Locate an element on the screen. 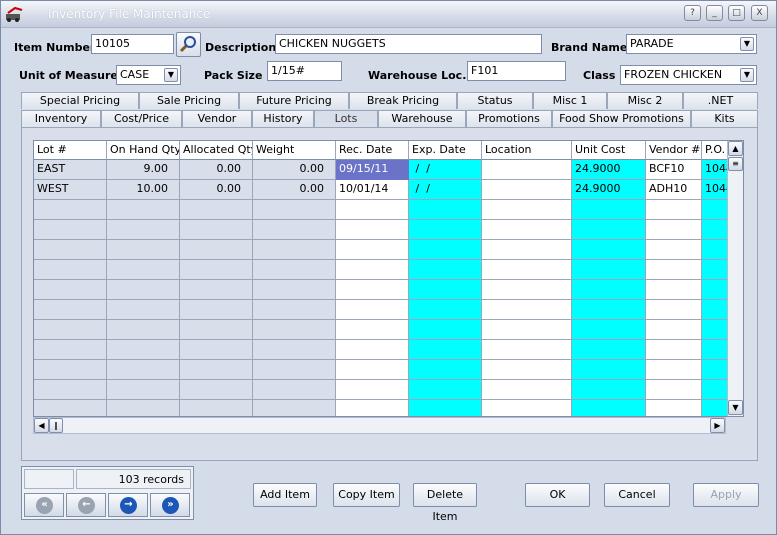 This screenshot has width=777, height=535. cell-rec-date: 09/15/11 is located at coordinates (372, 170).